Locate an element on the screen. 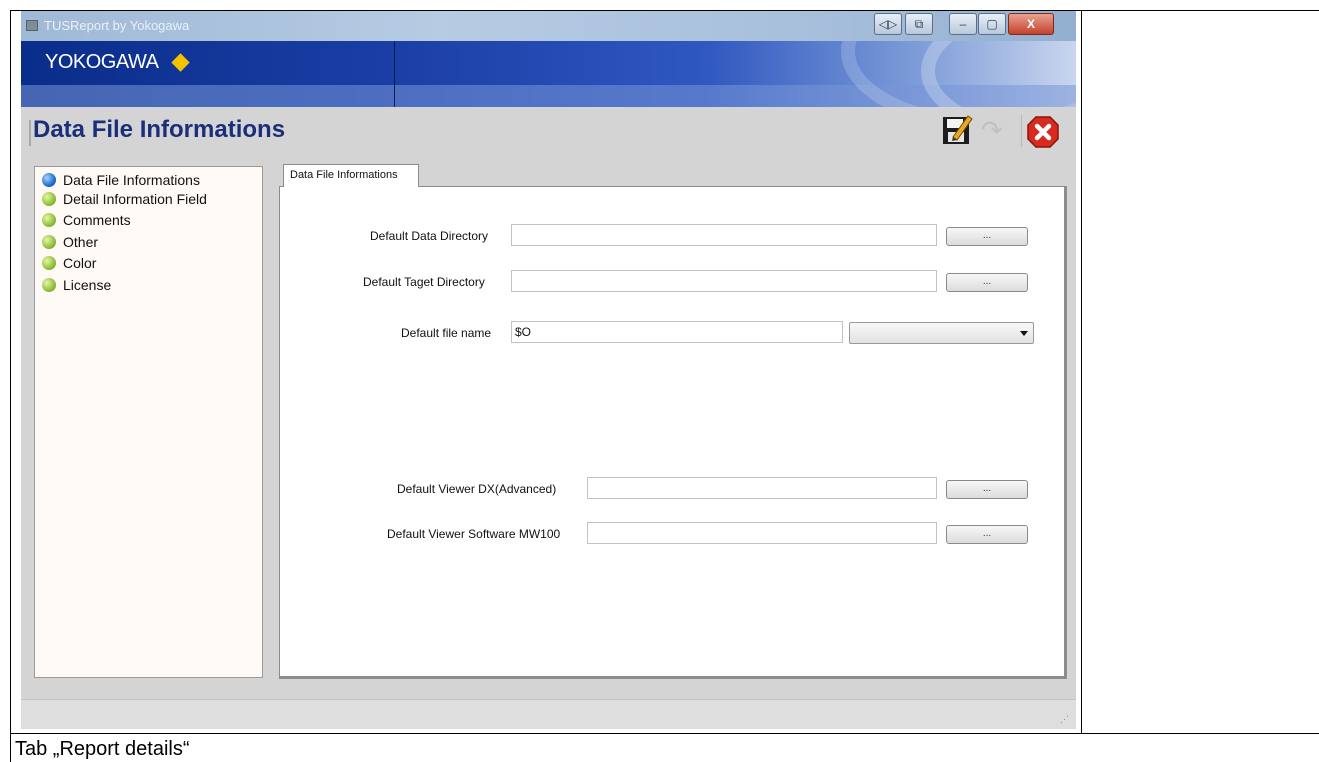 The height and width of the screenshot is (762, 1319). app-icon is located at coordinates (32, 25).